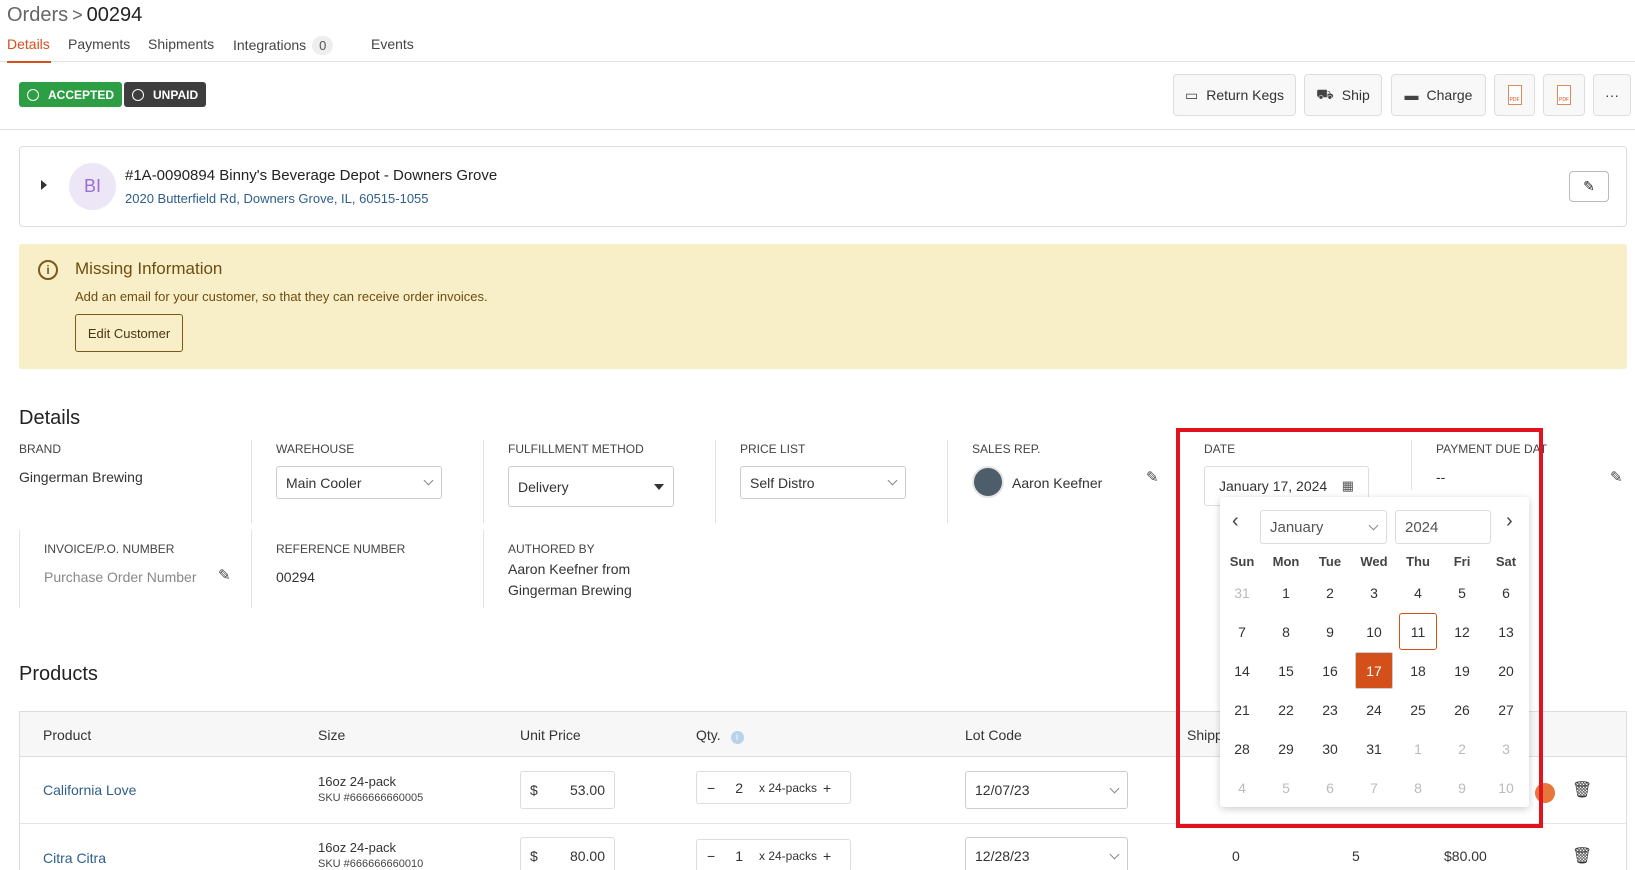 The image size is (1635, 870). Describe the element at coordinates (1236, 856) in the screenshot. I see `shipped-value: 0` at that location.